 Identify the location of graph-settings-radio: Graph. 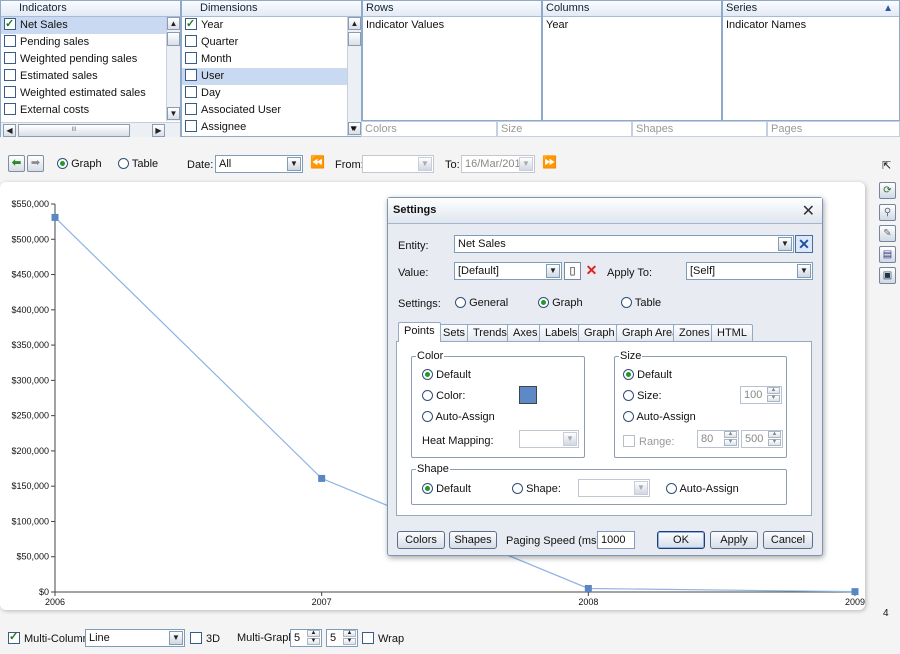
(560, 303).